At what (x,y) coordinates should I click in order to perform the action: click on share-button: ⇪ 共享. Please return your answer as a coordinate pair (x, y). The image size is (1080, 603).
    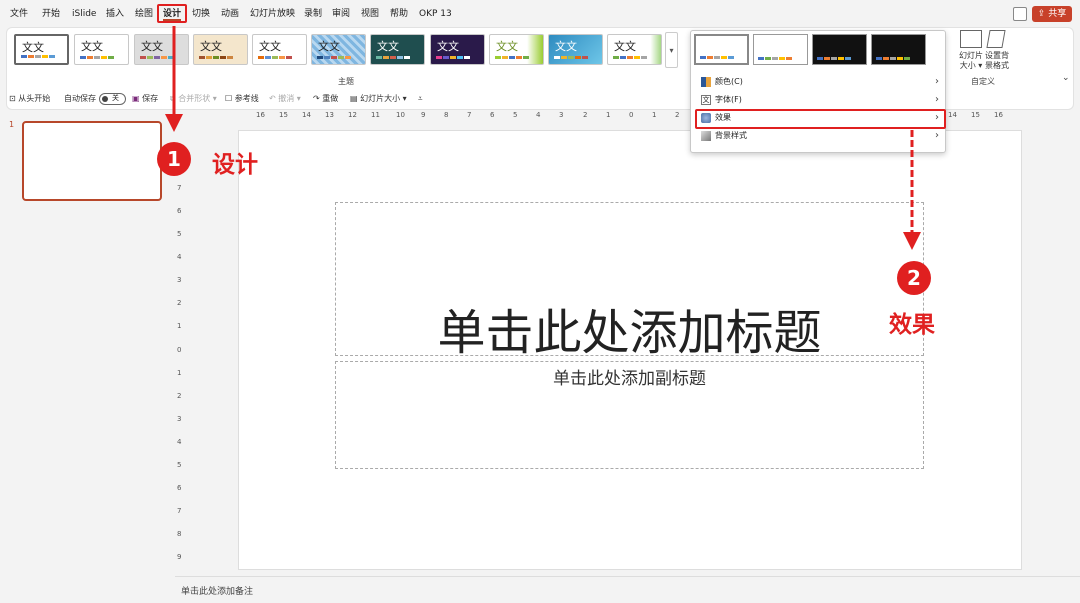
    Looking at the image, I should click on (1052, 14).